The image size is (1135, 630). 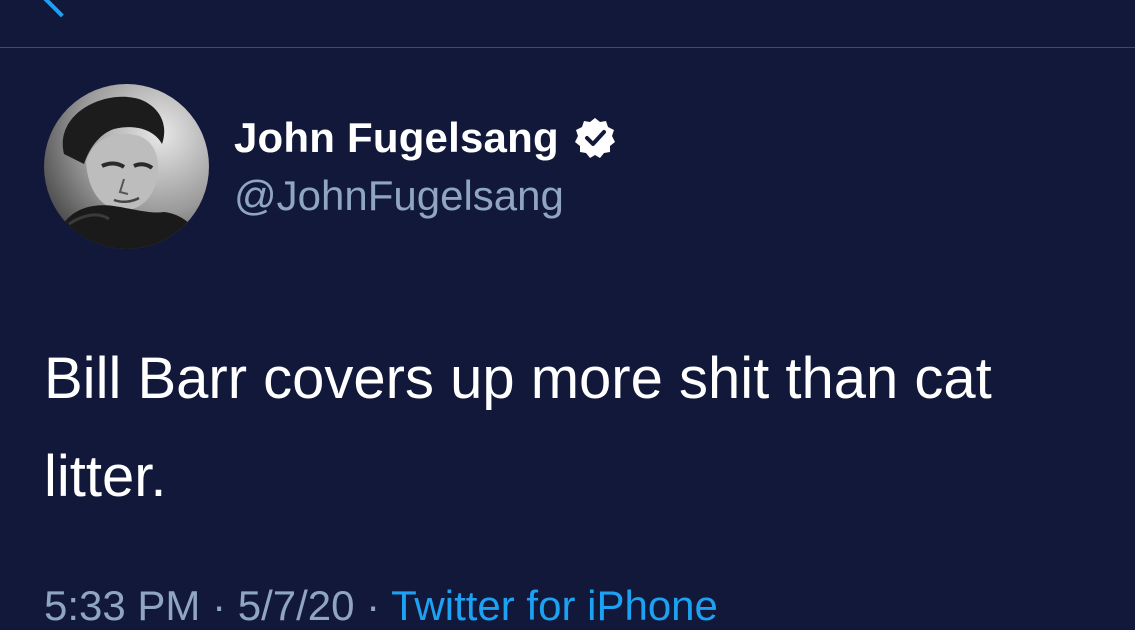 What do you see at coordinates (396, 138) in the screenshot?
I see `author-display-name: John Fugelsang` at bounding box center [396, 138].